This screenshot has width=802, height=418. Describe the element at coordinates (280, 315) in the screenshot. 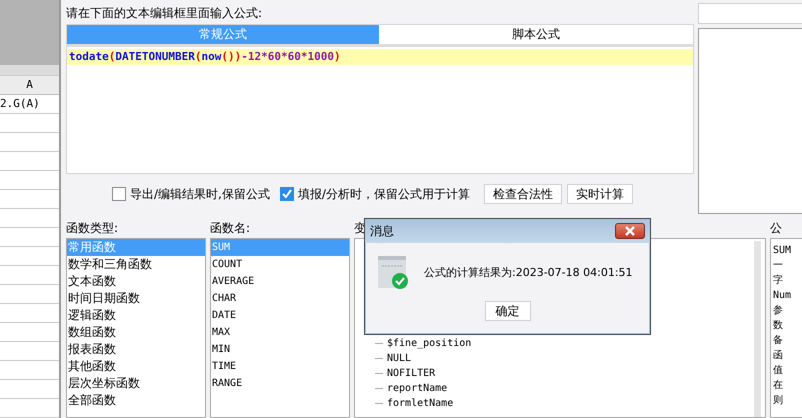

I see `list-item: DATE` at that location.